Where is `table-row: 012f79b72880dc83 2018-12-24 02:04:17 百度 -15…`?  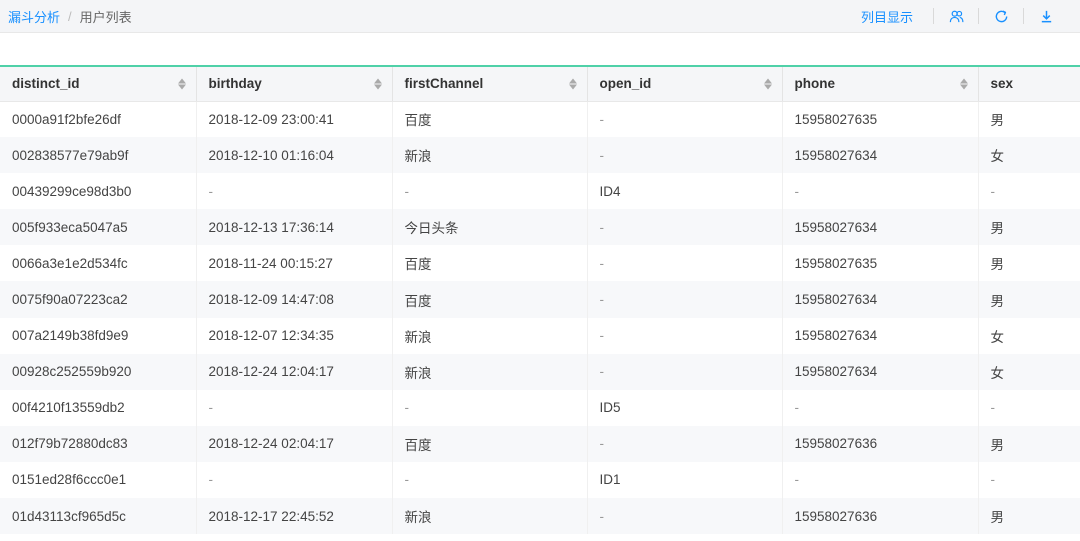 table-row: 012f79b72880dc83 2018-12-24 02:04:17 百度 -15… is located at coordinates (540, 443).